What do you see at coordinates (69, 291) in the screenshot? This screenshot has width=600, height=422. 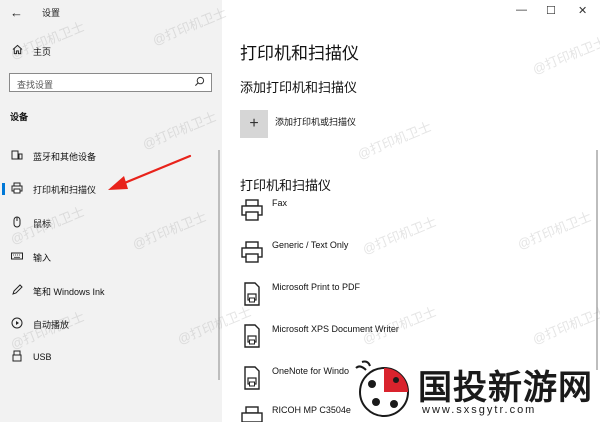 I see `sidebar-item-label: 笔和 Windows Ink` at bounding box center [69, 291].